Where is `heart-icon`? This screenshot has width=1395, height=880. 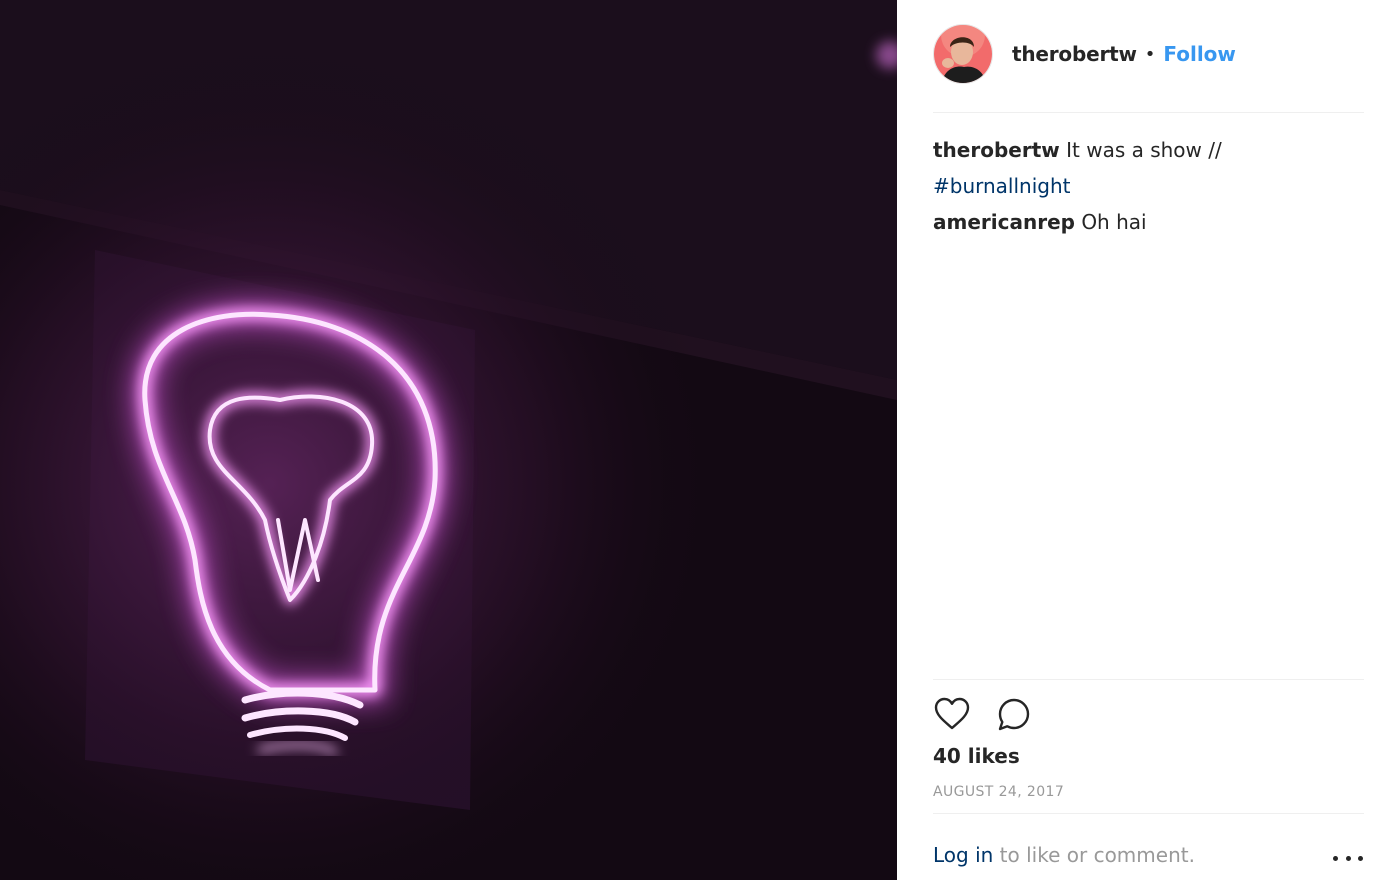
heart-icon is located at coordinates (952, 713).